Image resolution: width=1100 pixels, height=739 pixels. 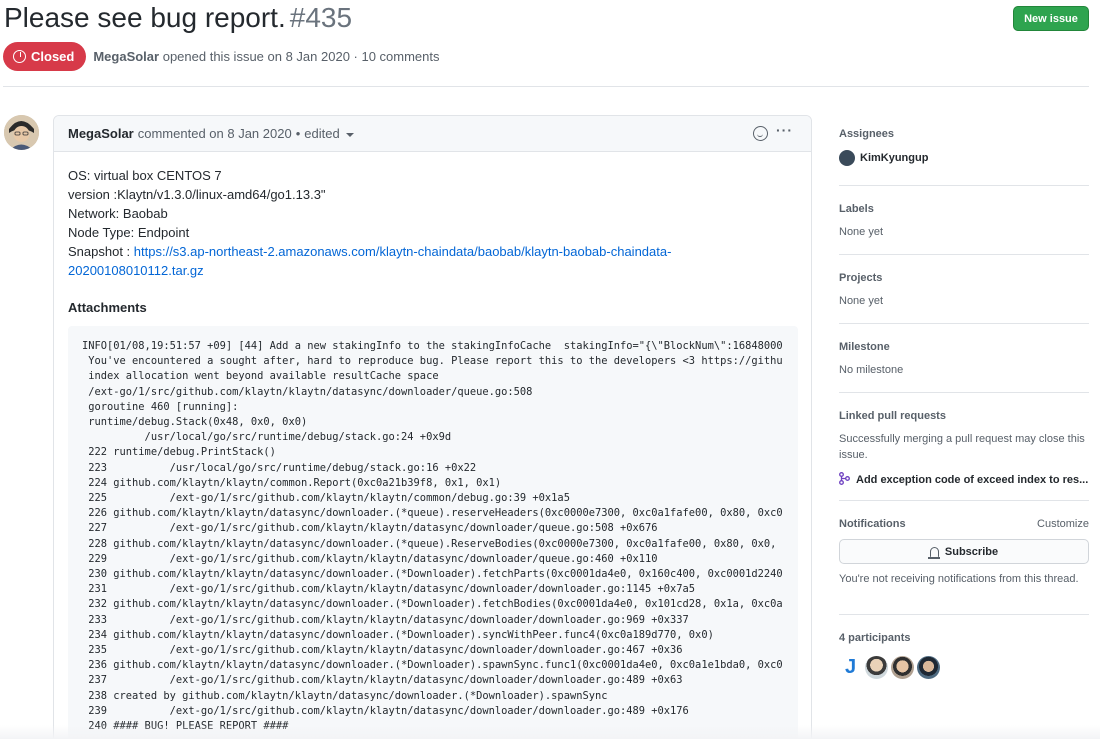 What do you see at coordinates (964, 416) in the screenshot?
I see `linked-prs-title: Linked pull requests` at bounding box center [964, 416].